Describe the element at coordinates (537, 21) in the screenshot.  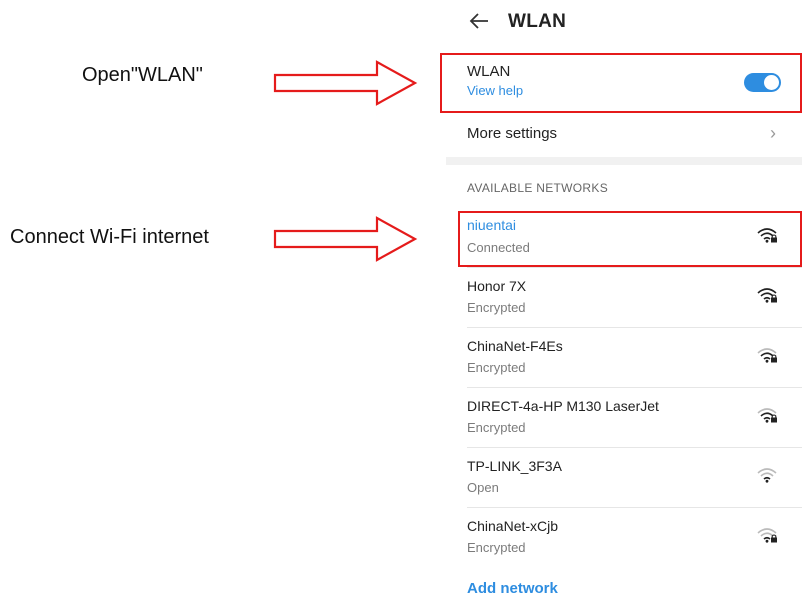
I see `page-title: WLAN` at that location.